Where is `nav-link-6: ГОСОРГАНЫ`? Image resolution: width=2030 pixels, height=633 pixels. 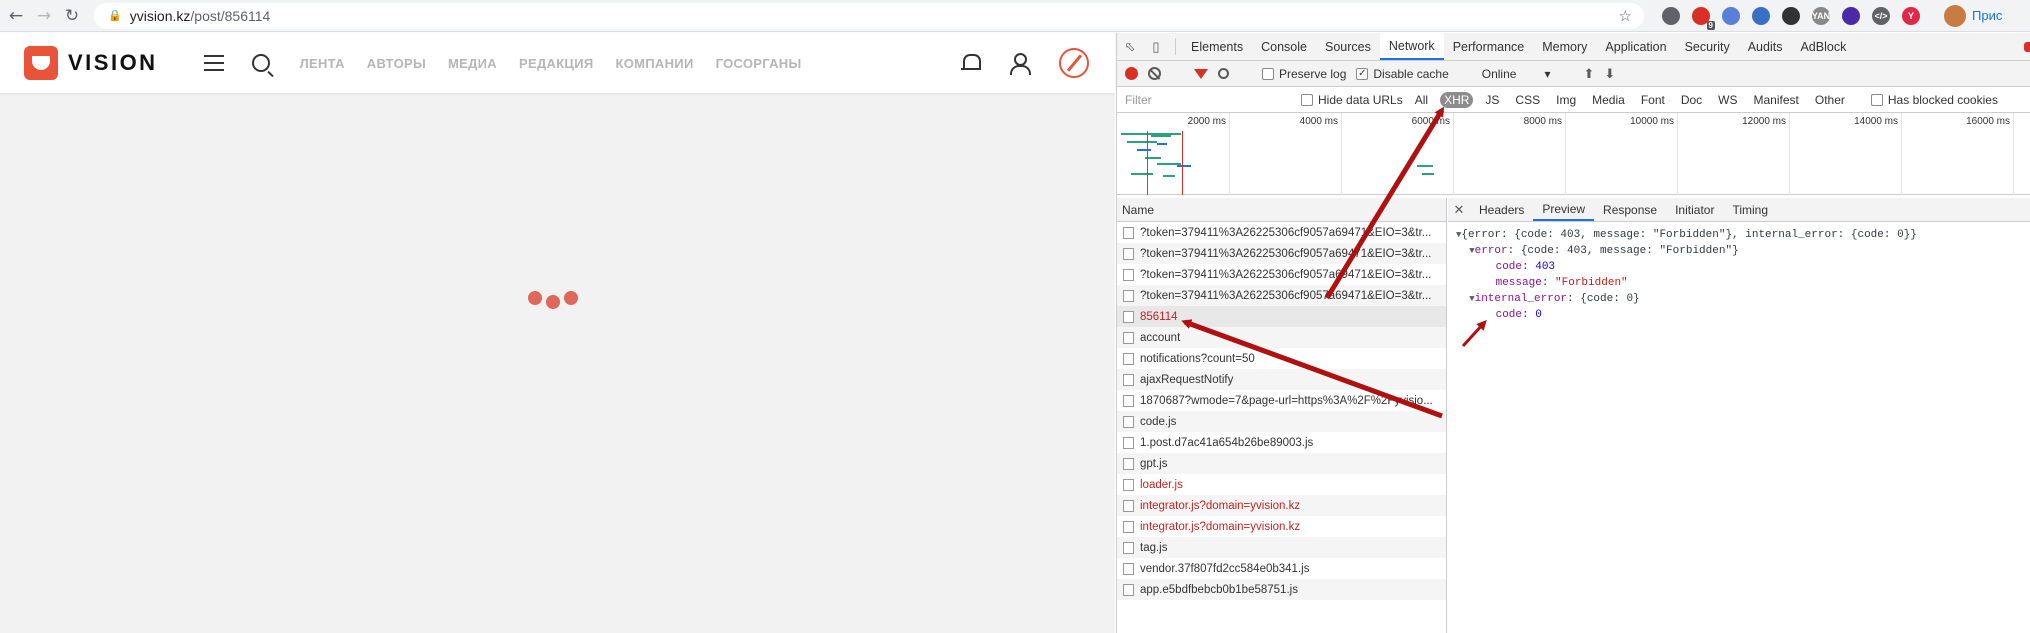
nav-link-6: ГОСОРГАНЫ is located at coordinates (759, 63).